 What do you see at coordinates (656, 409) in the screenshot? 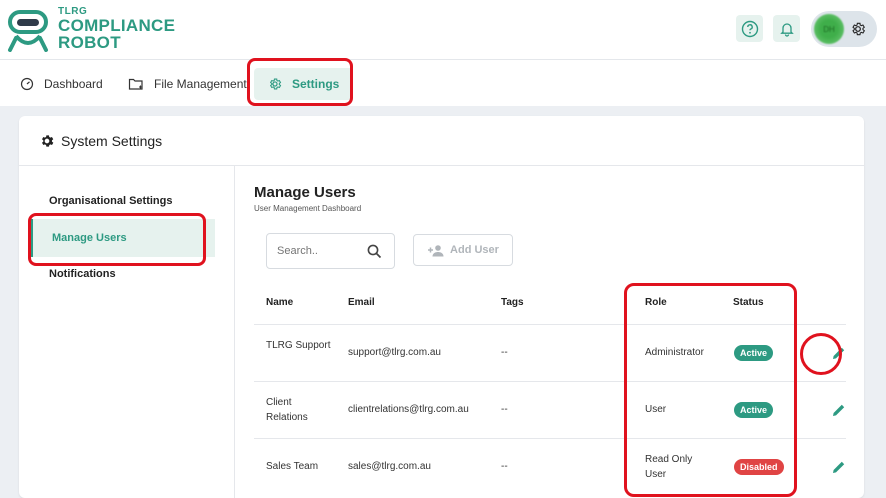
I see `user-role: User` at bounding box center [656, 409].